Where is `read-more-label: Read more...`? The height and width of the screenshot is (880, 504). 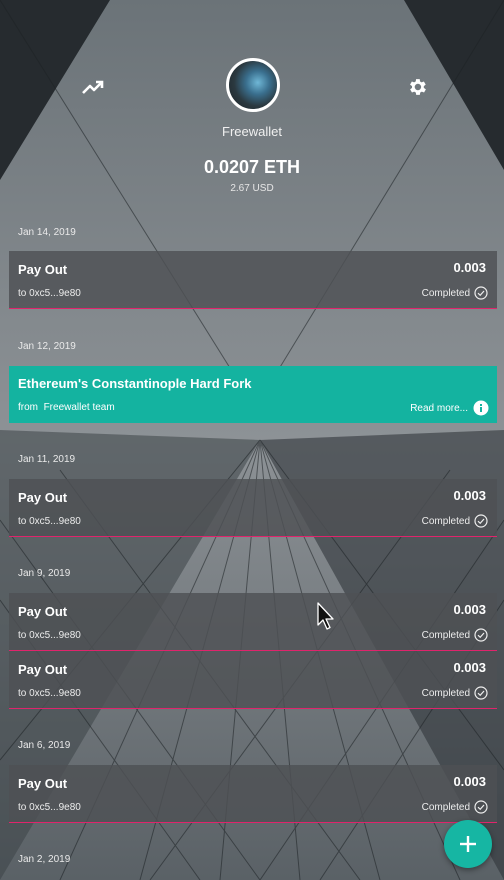 read-more-label: Read more... is located at coordinates (439, 408).